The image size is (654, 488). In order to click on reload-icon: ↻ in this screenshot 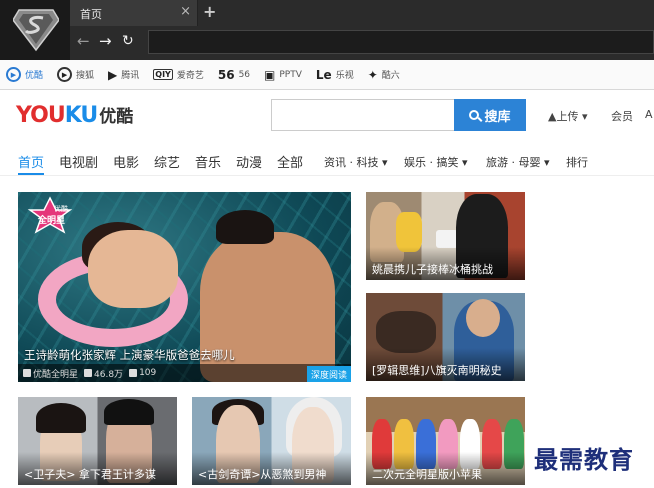, I will do `click(128, 41)`.